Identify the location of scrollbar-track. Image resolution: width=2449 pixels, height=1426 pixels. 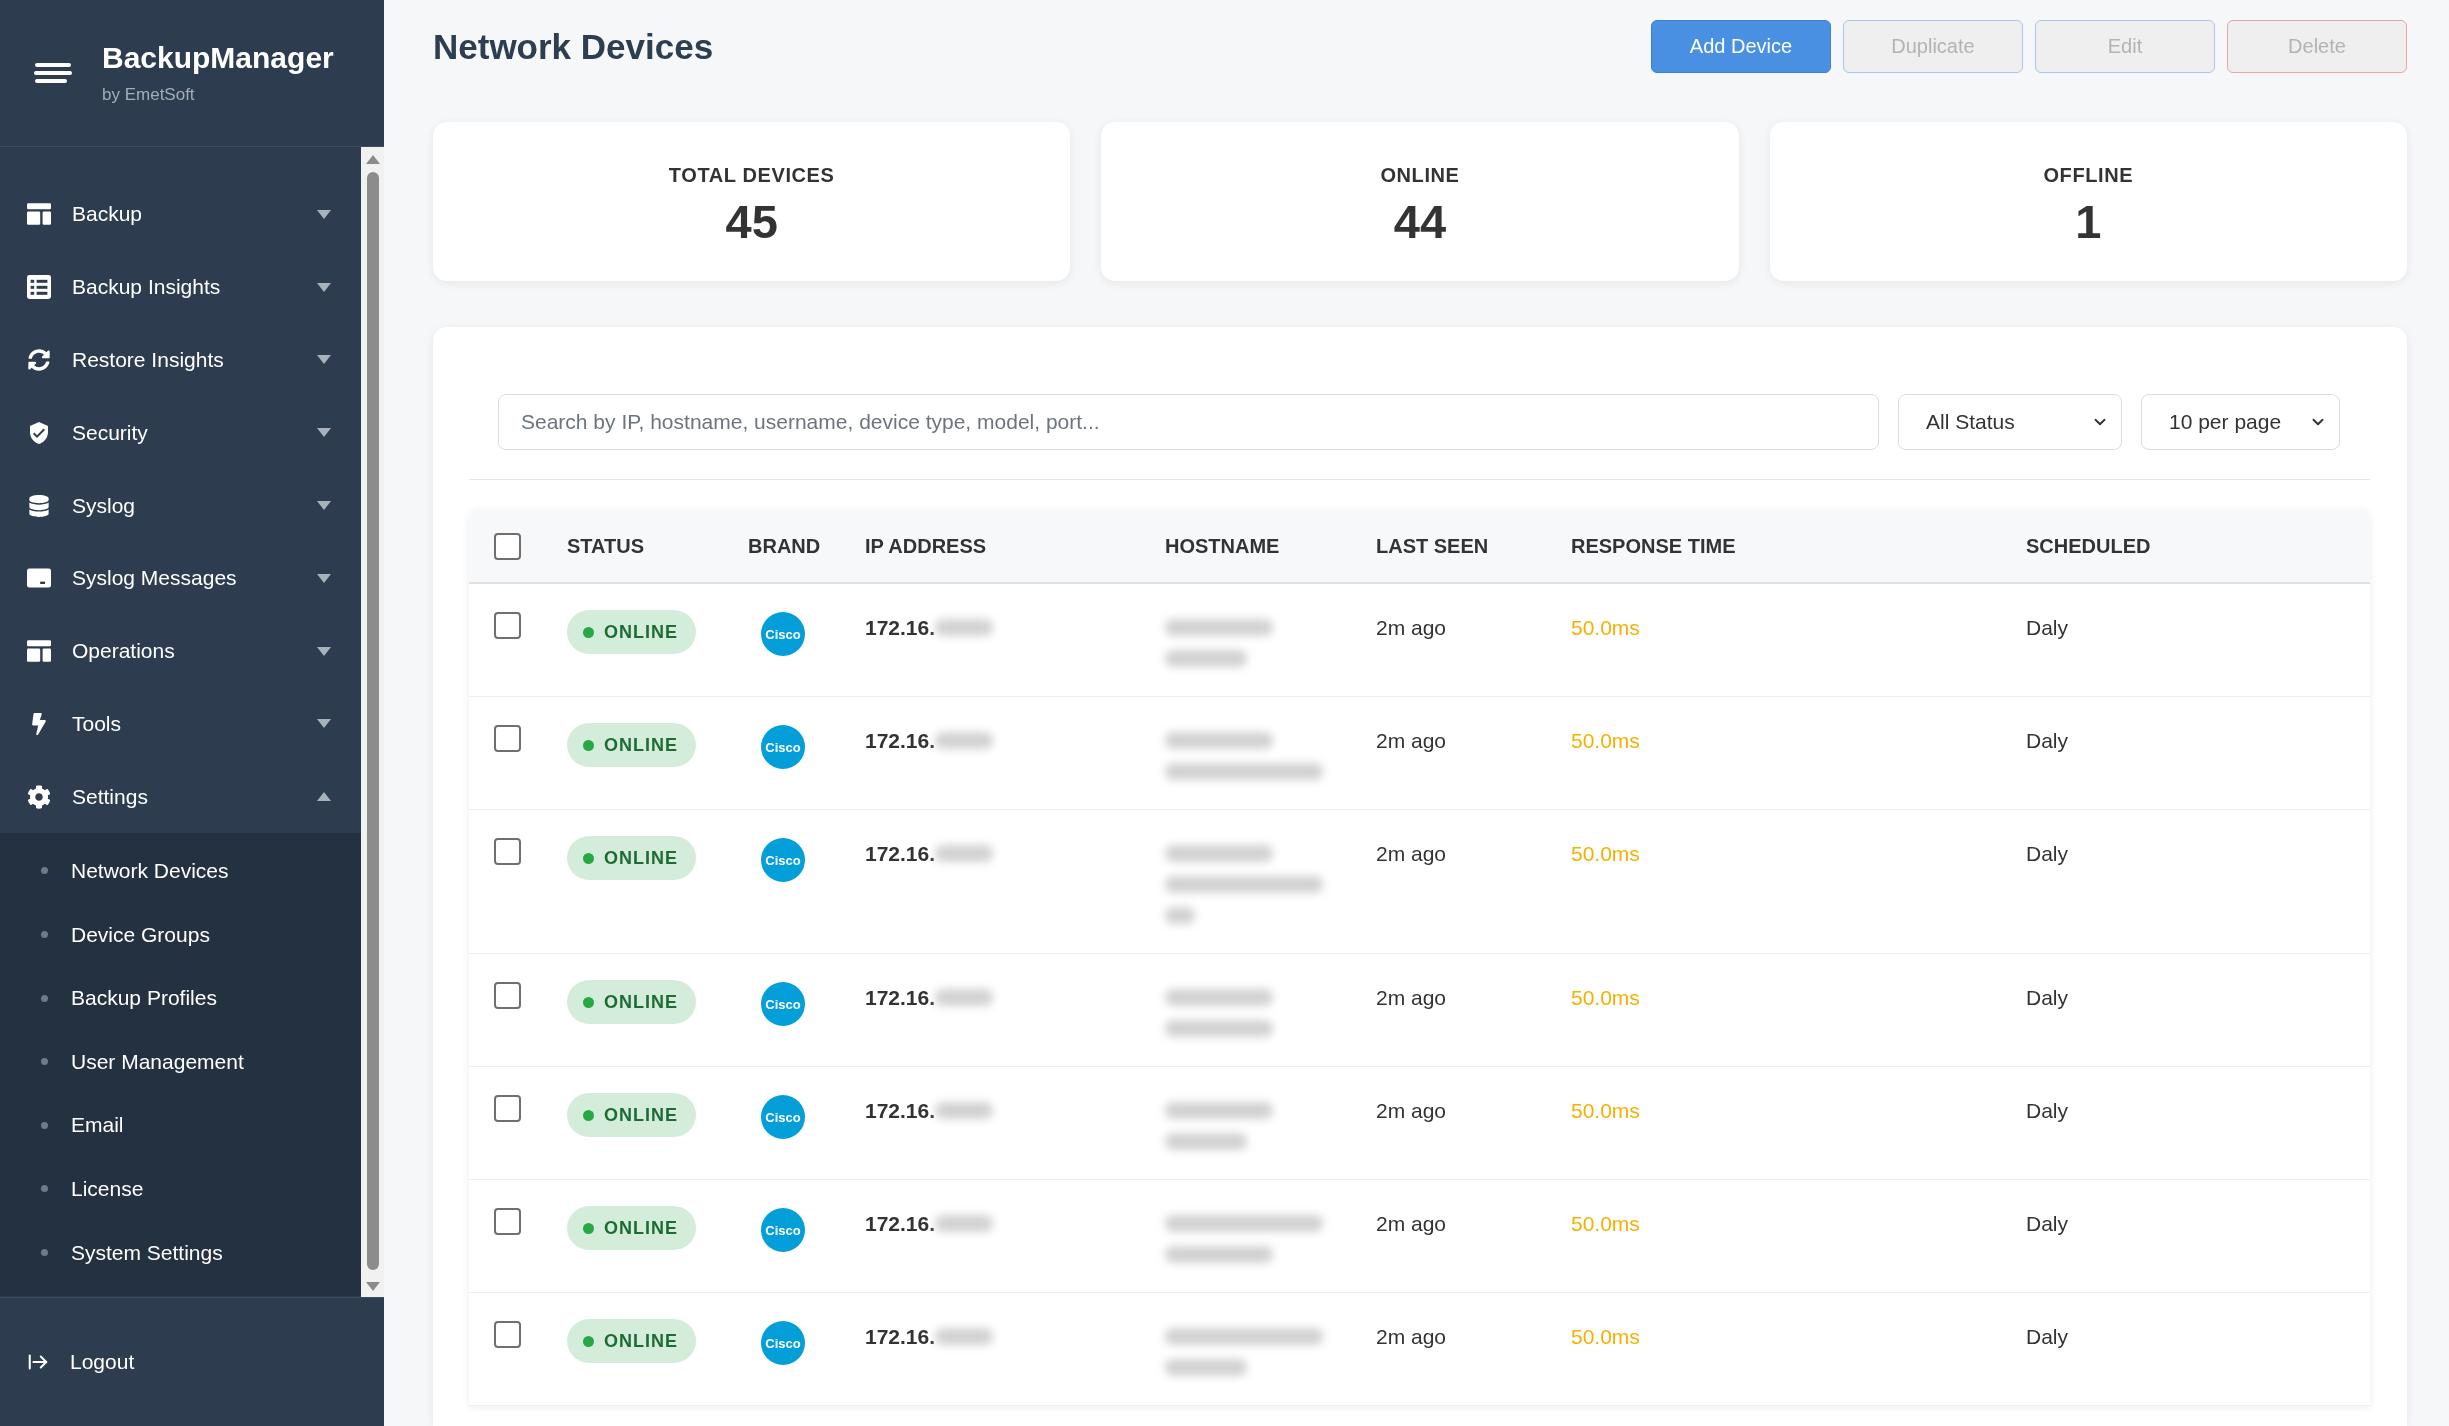
(372, 722).